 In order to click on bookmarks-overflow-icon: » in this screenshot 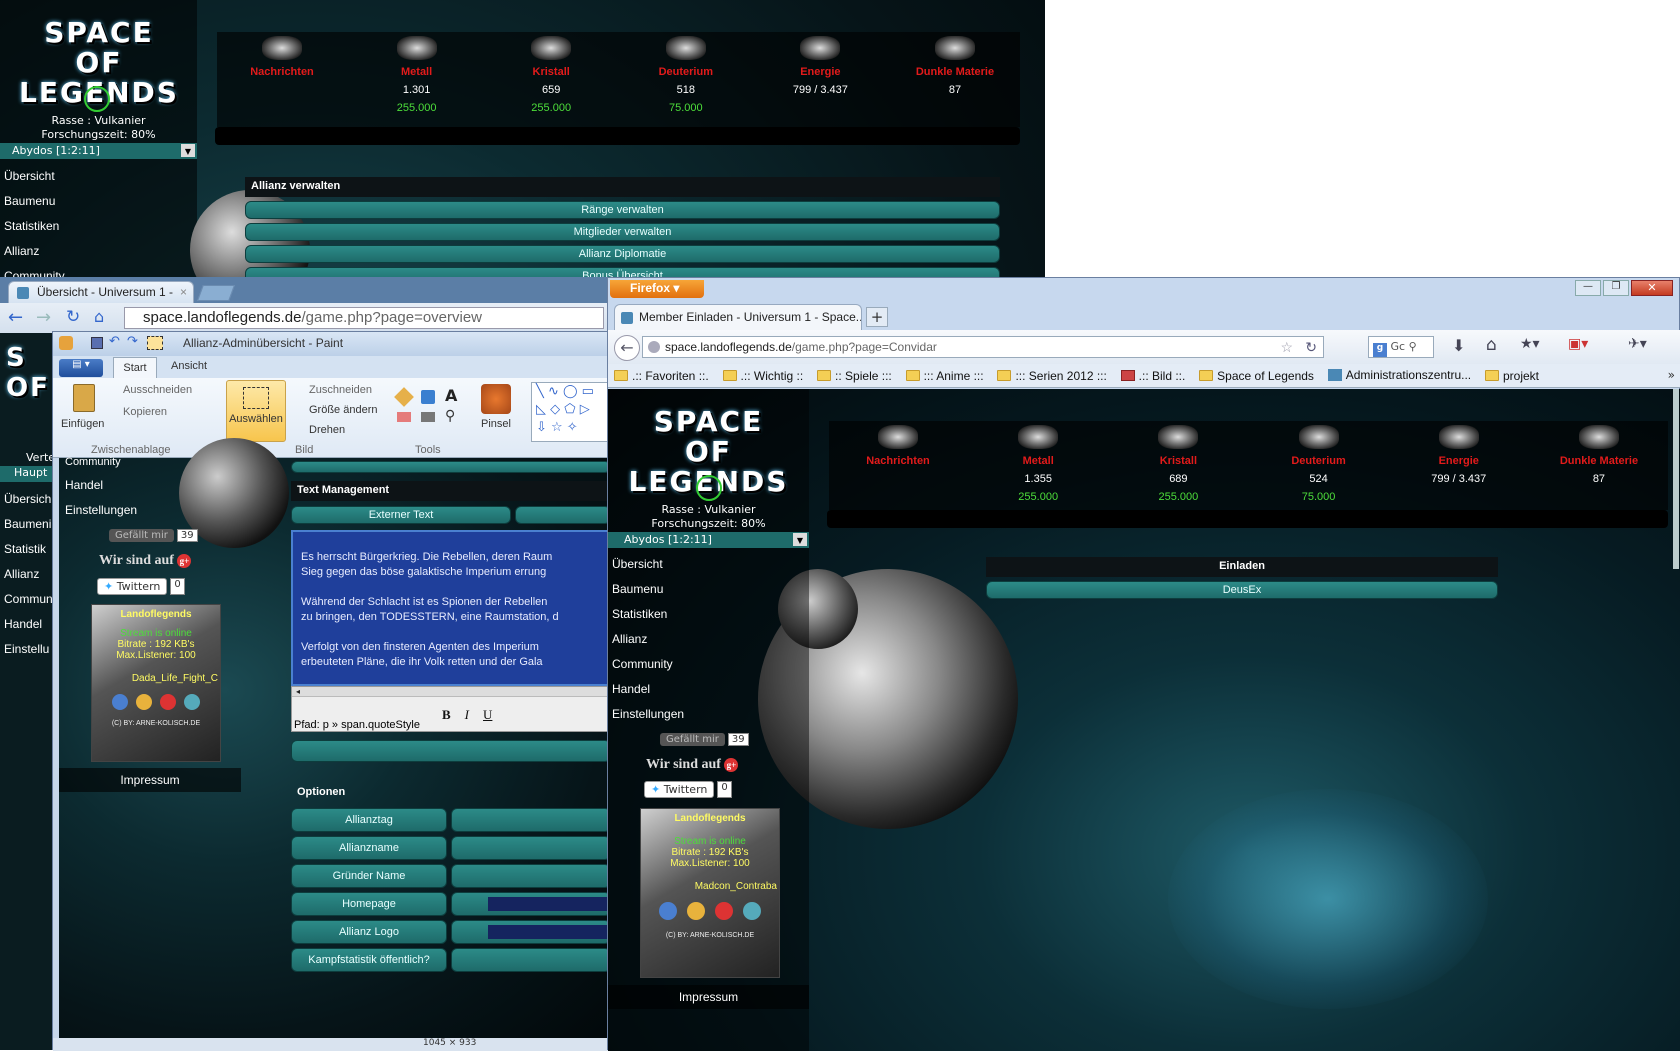, I will do `click(1671, 375)`.